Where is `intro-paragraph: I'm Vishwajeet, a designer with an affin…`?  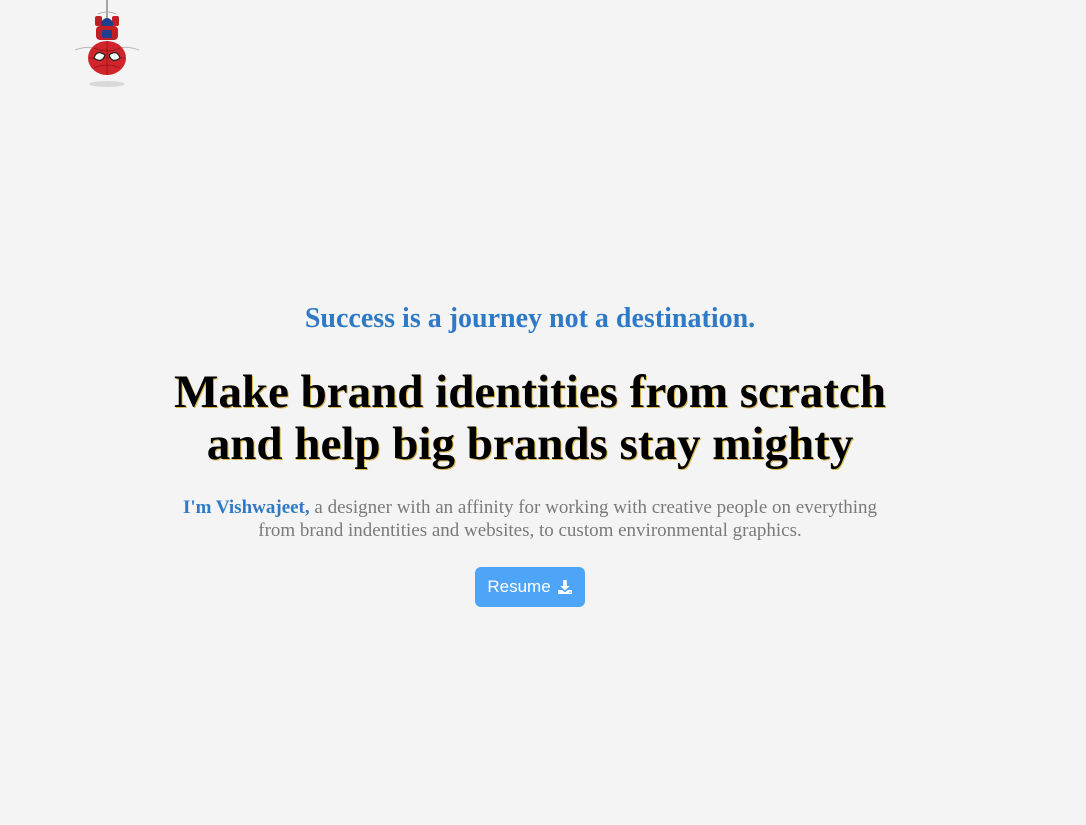
intro-paragraph: I'm Vishwajeet, a designer with an affin… is located at coordinates (530, 519).